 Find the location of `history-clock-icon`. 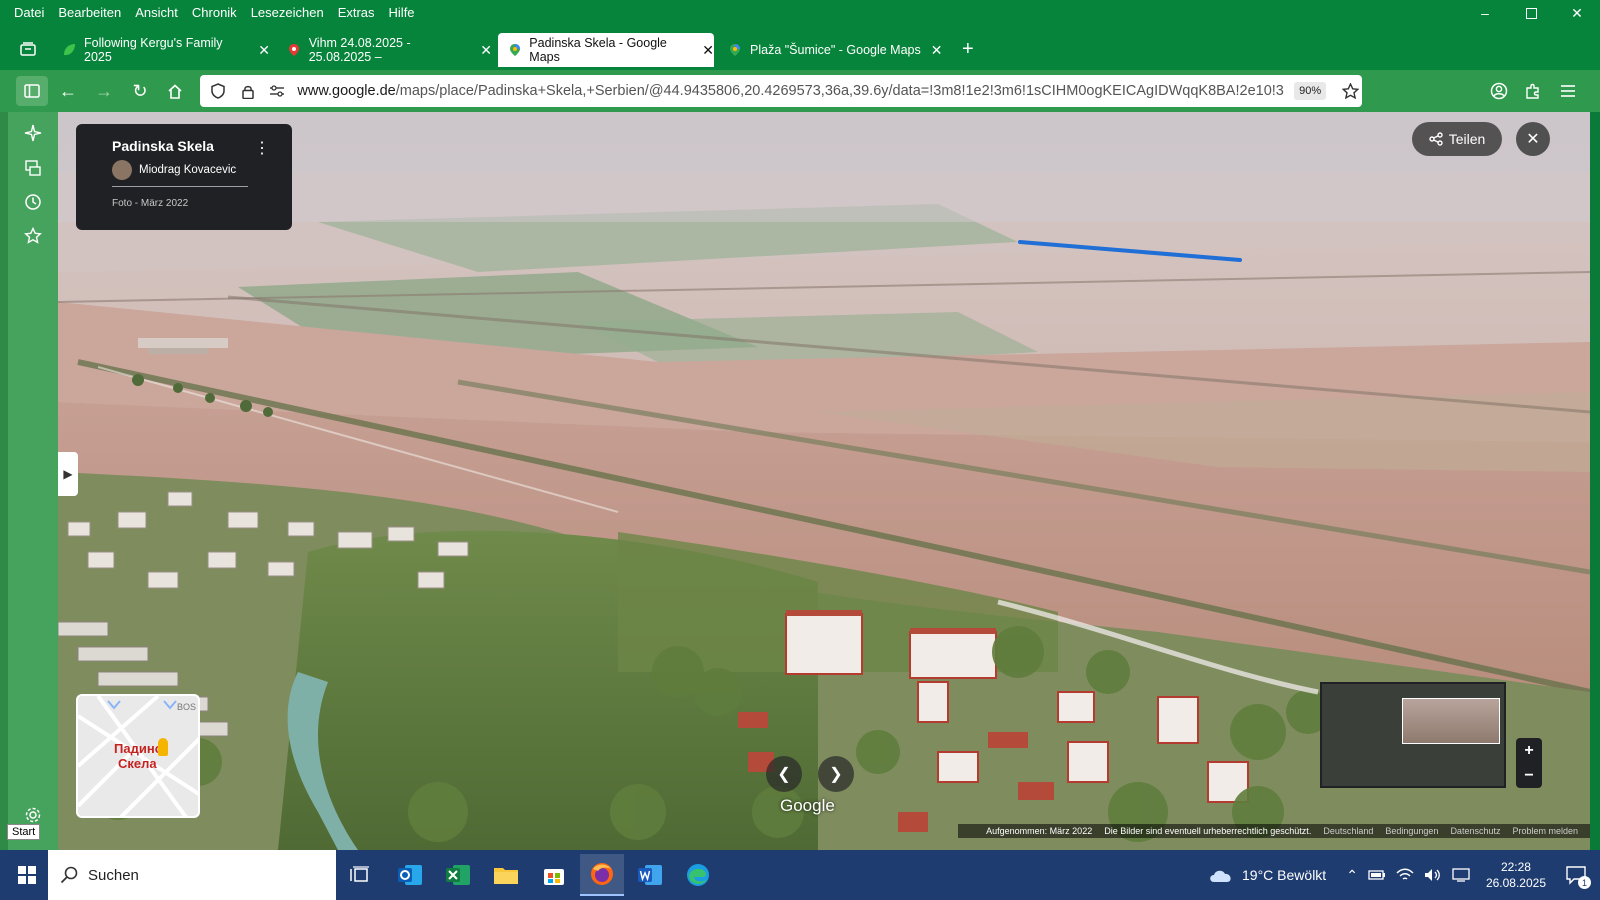

history-clock-icon is located at coordinates (33, 202).